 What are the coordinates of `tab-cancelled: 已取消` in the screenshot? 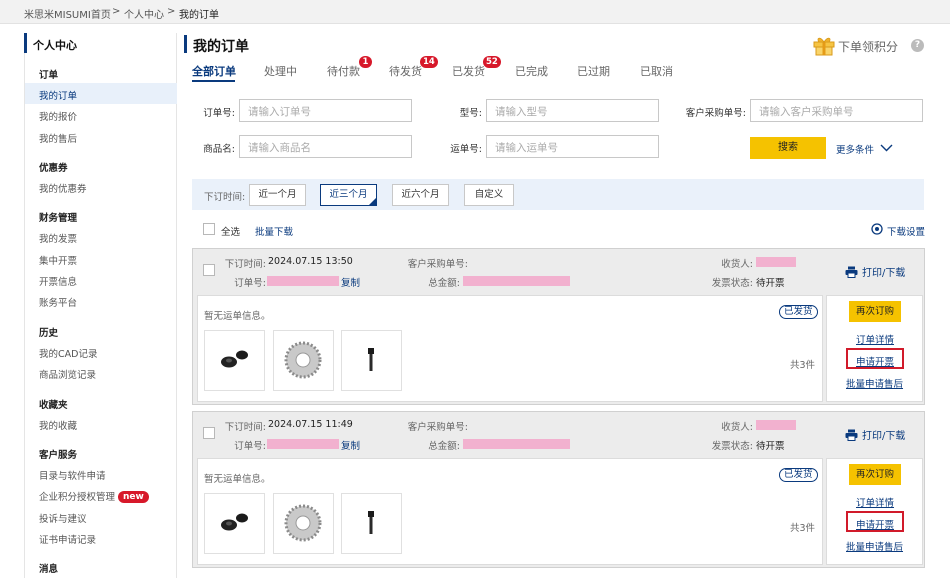 It's located at (656, 71).